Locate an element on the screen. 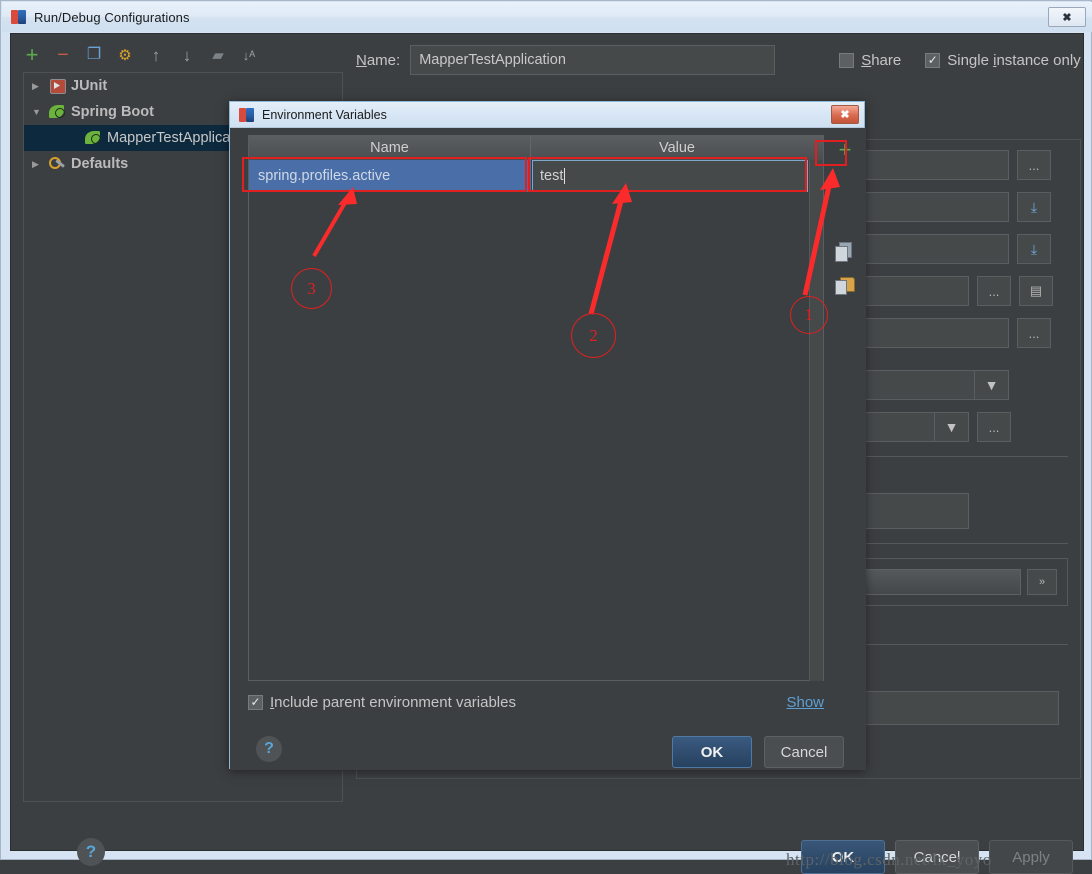 This screenshot has width=1092, height=874. env-cancel-button: Cancel is located at coordinates (804, 752).